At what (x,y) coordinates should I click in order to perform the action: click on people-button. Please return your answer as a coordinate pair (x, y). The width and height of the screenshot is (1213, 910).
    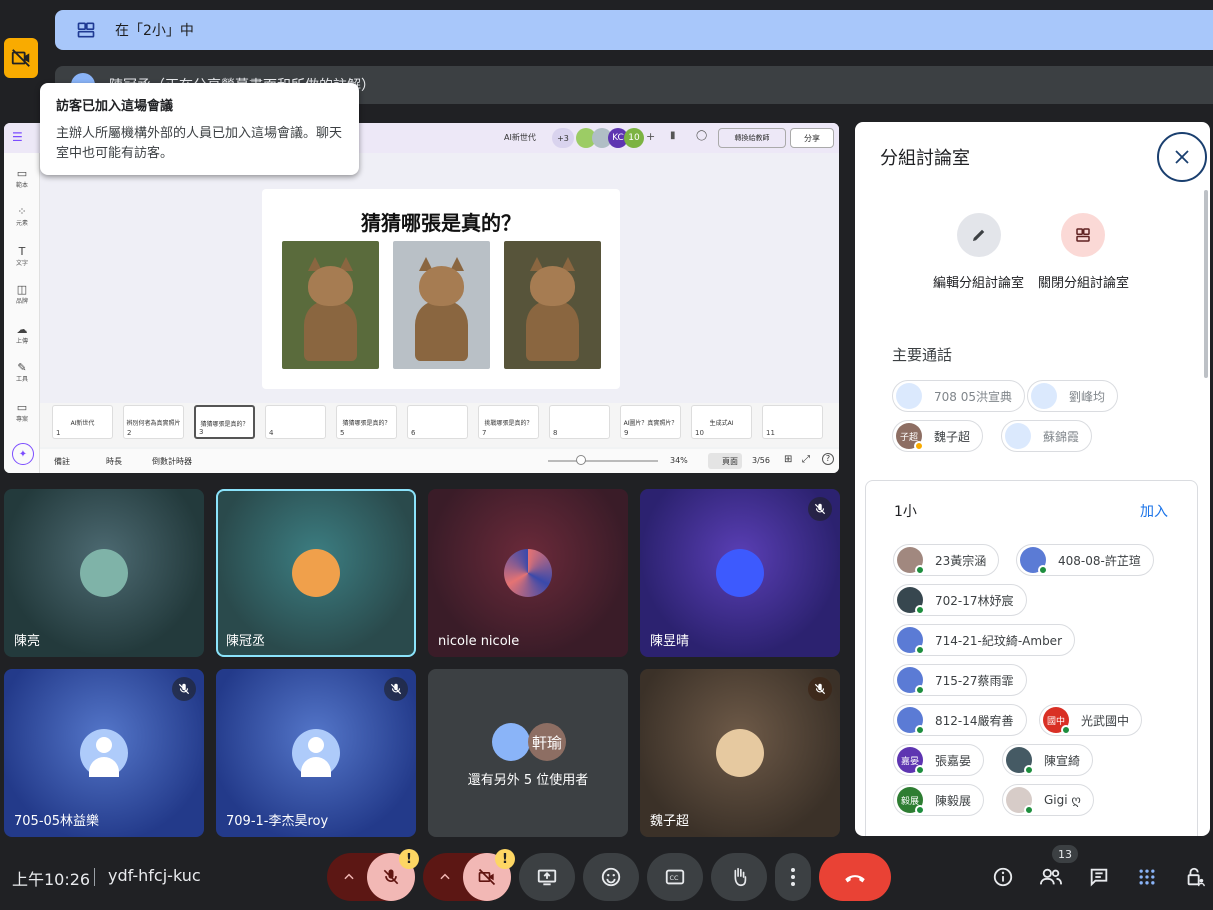
    Looking at the image, I should click on (1051, 877).